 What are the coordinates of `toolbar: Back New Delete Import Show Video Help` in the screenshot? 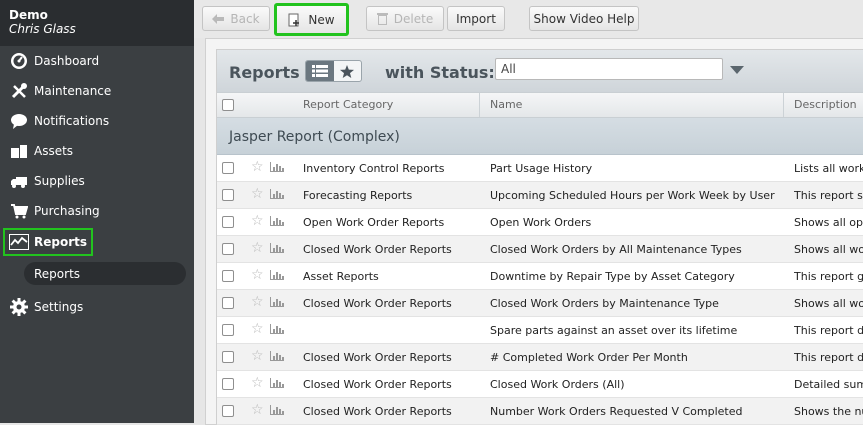 It's located at (528, 19).